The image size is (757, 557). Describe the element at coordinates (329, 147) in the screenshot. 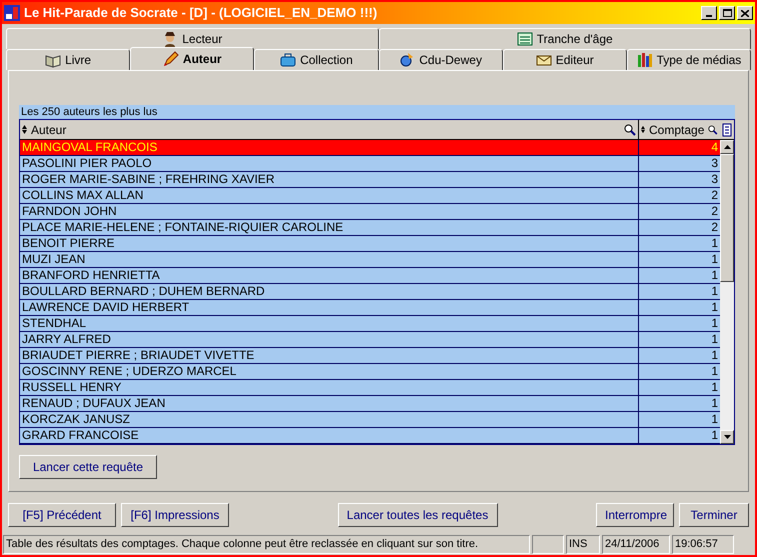

I see `table-cell: MAINGOVAL FRANCOIS` at that location.